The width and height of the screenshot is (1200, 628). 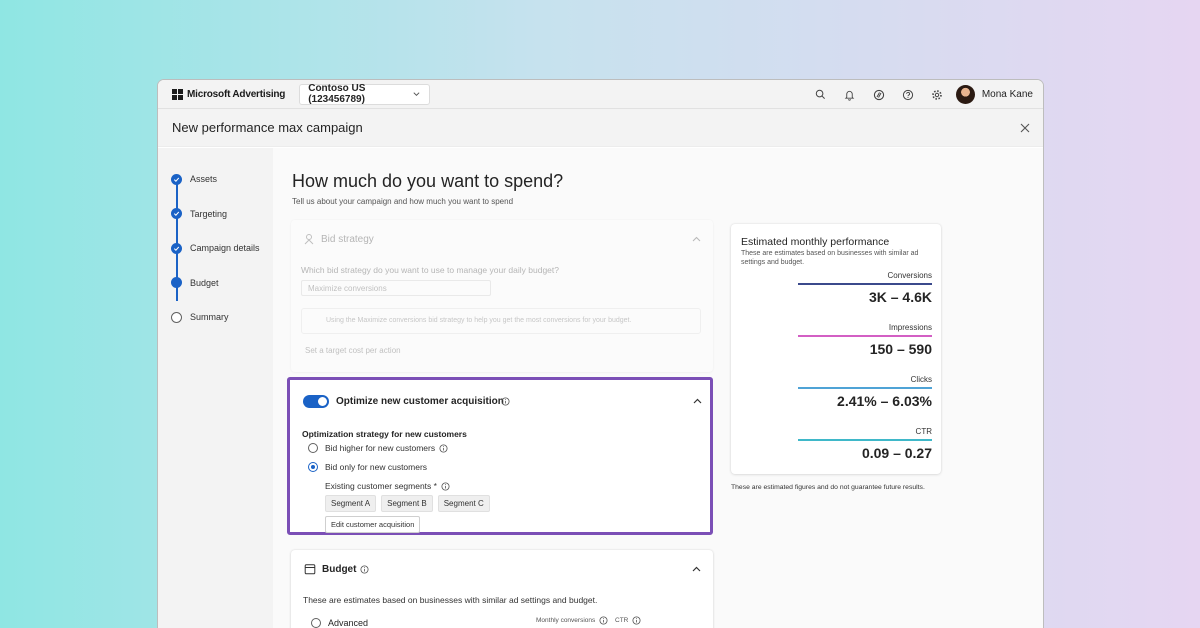 I want to click on step-summary: Summary, so click(x=221, y=317).